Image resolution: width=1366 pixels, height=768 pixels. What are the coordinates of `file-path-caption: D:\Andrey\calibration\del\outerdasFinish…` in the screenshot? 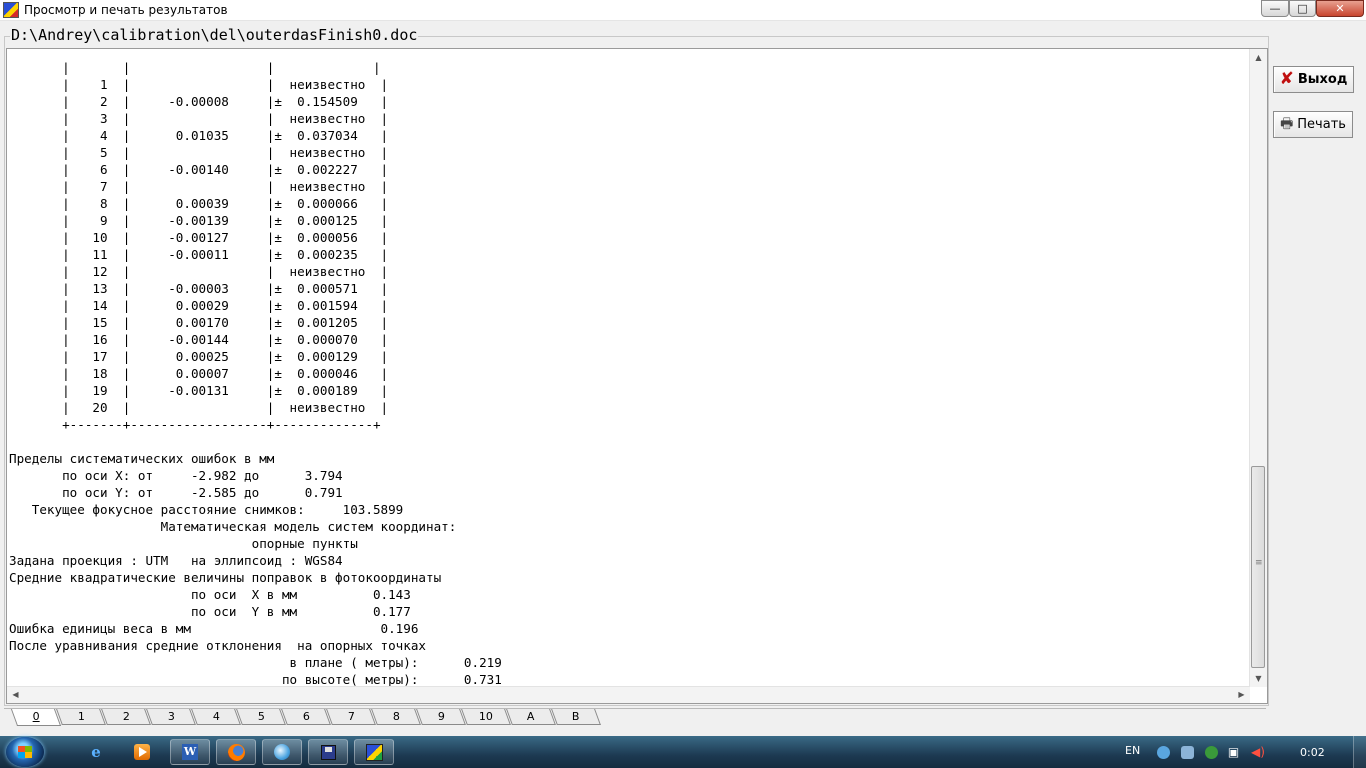 It's located at (214, 35).